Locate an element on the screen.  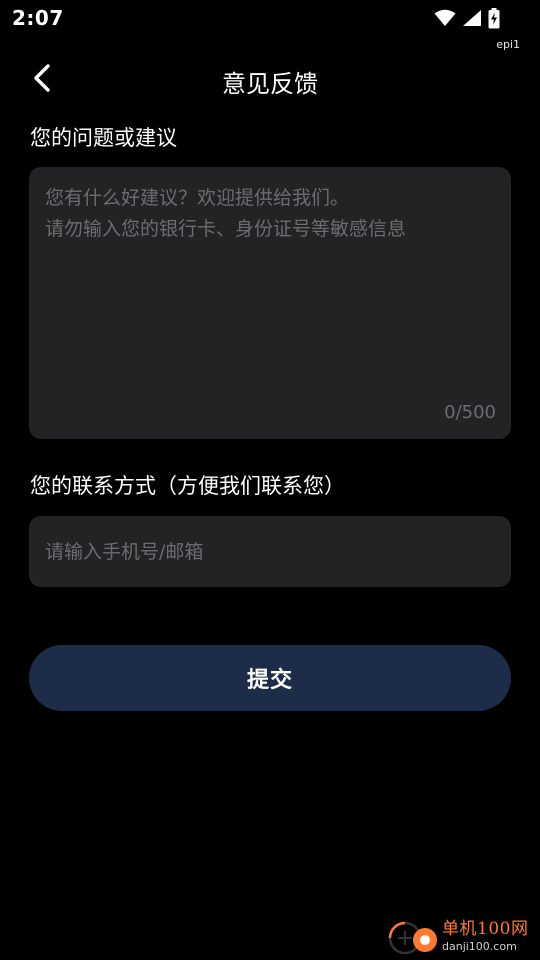
status-icons is located at coordinates (467, 18).